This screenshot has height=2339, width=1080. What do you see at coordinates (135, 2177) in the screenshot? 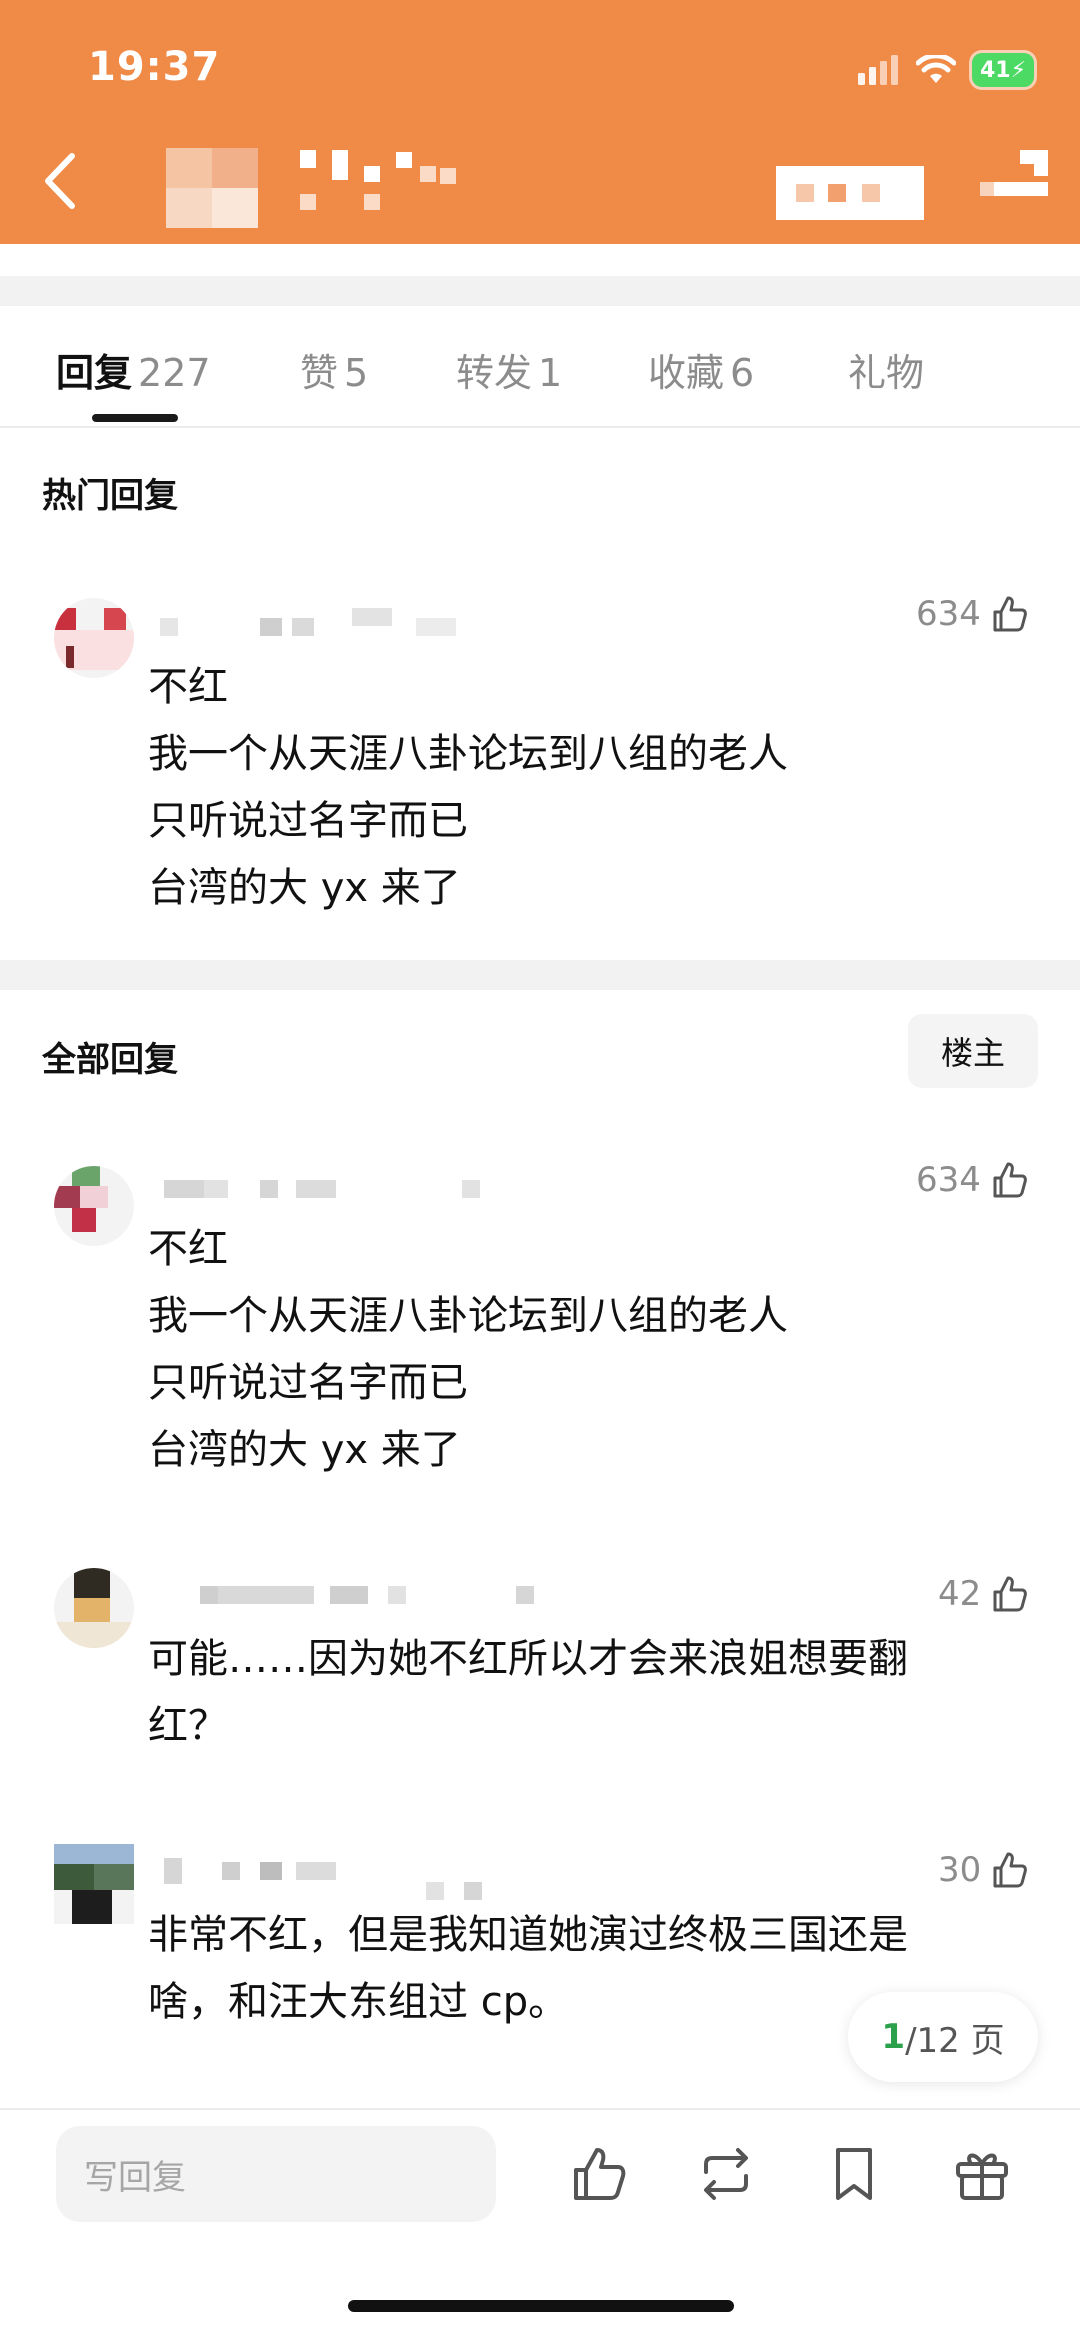
I see `reply-input-placeholder: 写回复` at bounding box center [135, 2177].